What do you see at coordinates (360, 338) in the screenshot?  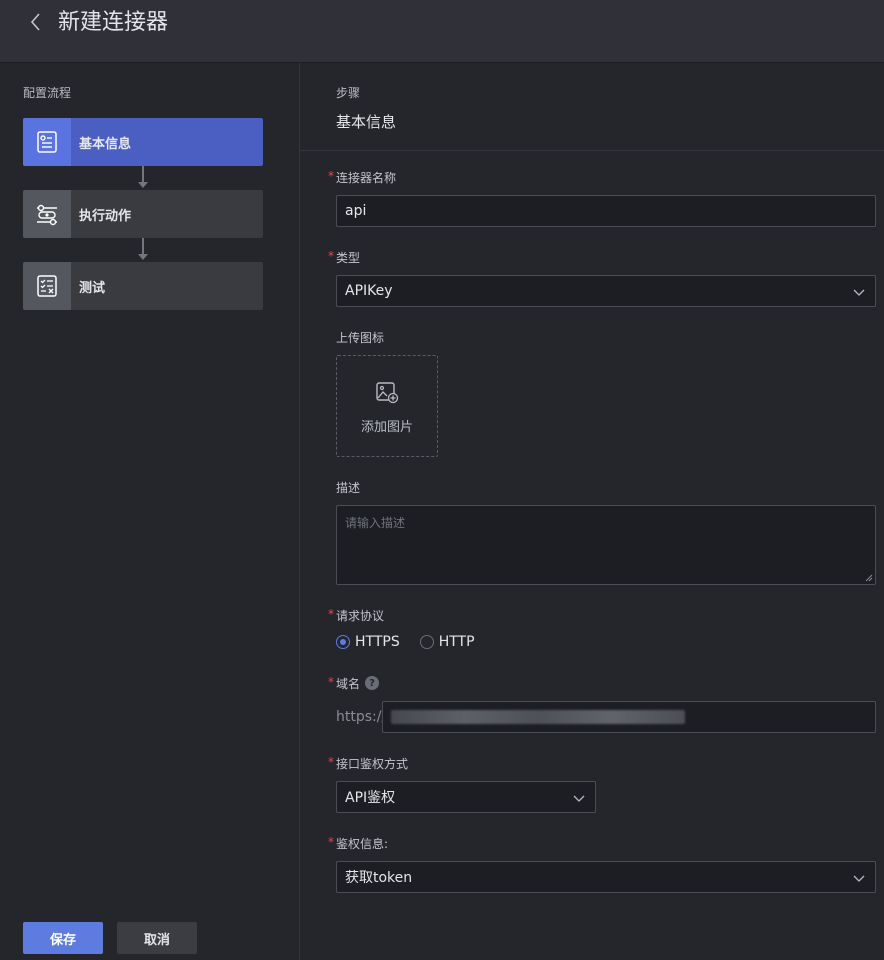 I see `upload-icon-label: 上传图标` at bounding box center [360, 338].